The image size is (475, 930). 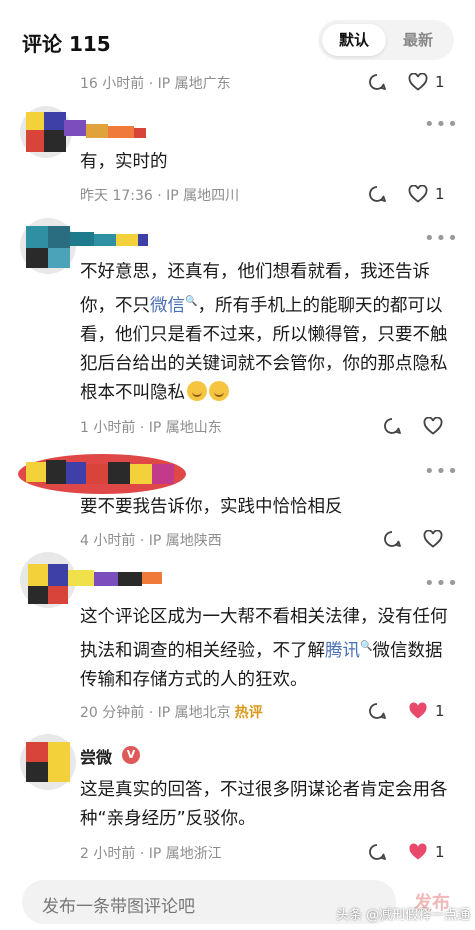 I want to click on hot-comment-badge: 热评, so click(x=248, y=713).